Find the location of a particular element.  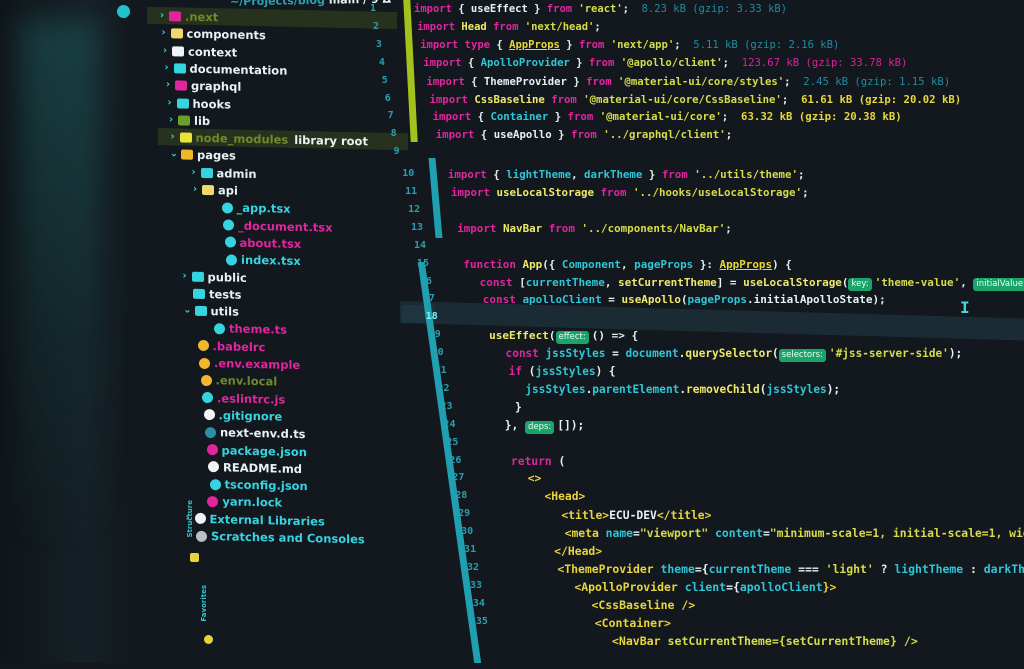

code-line: return ( is located at coordinates (532, 461).